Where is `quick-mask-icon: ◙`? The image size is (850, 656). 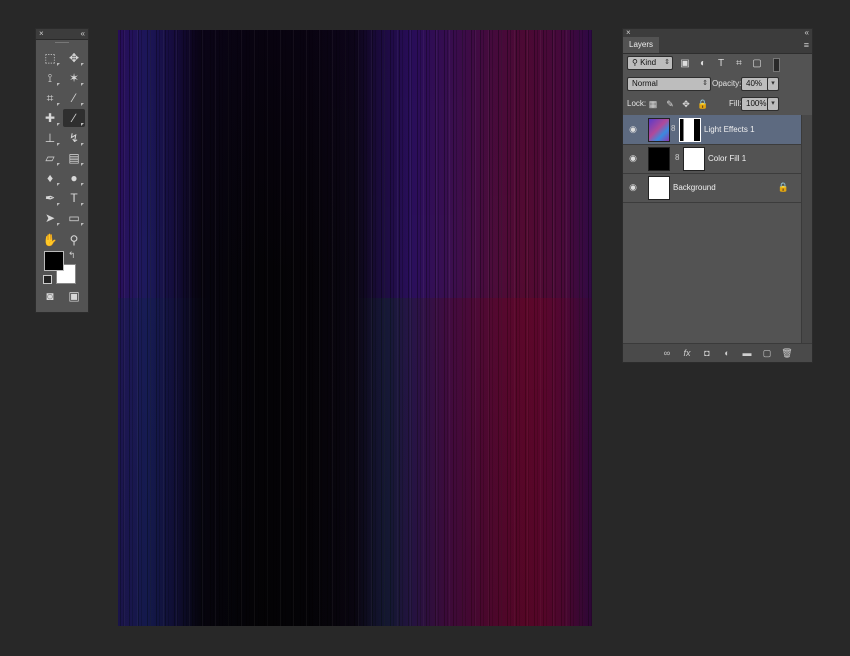
quick-mask-icon: ◙ is located at coordinates (50, 296).